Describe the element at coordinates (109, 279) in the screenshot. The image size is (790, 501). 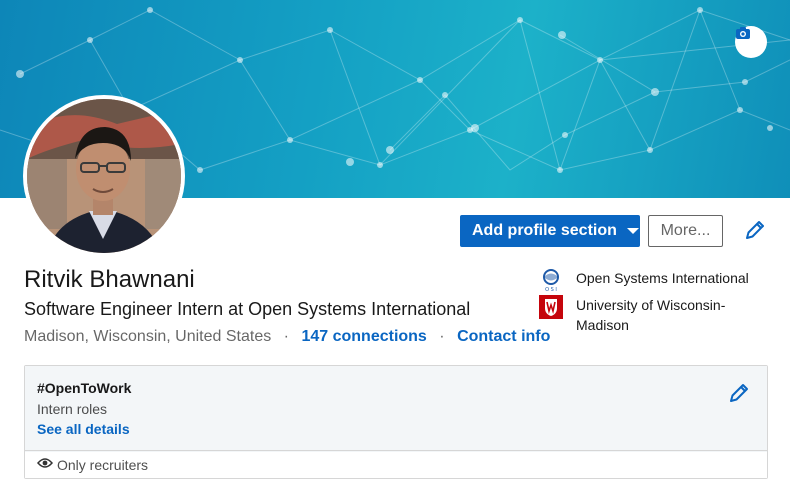
I see `profile-name: Ritvik Bhawnani` at that location.